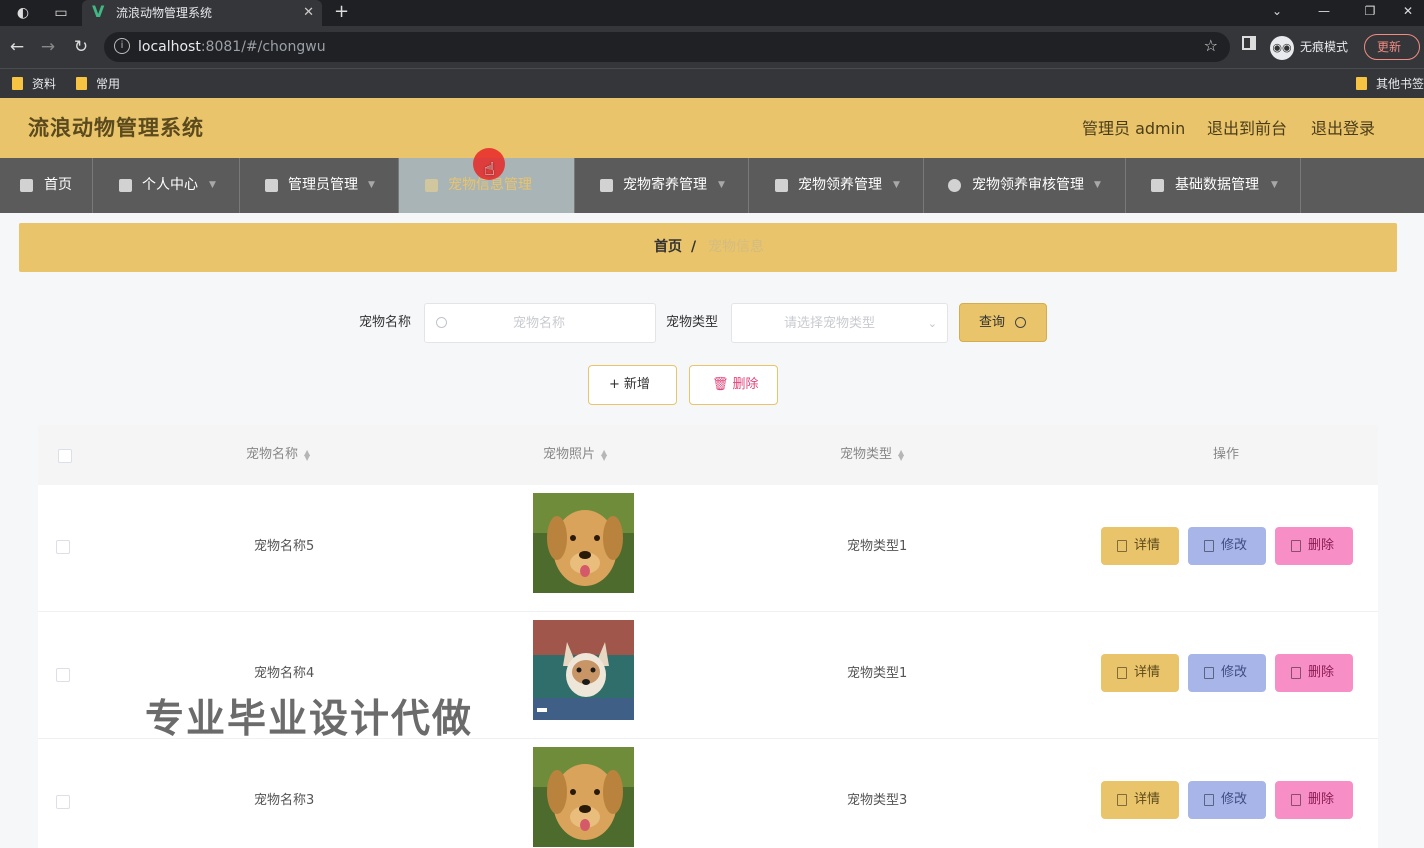 This screenshot has height=848, width=1424. I want to click on close-icon: ✕, so click(308, 13).